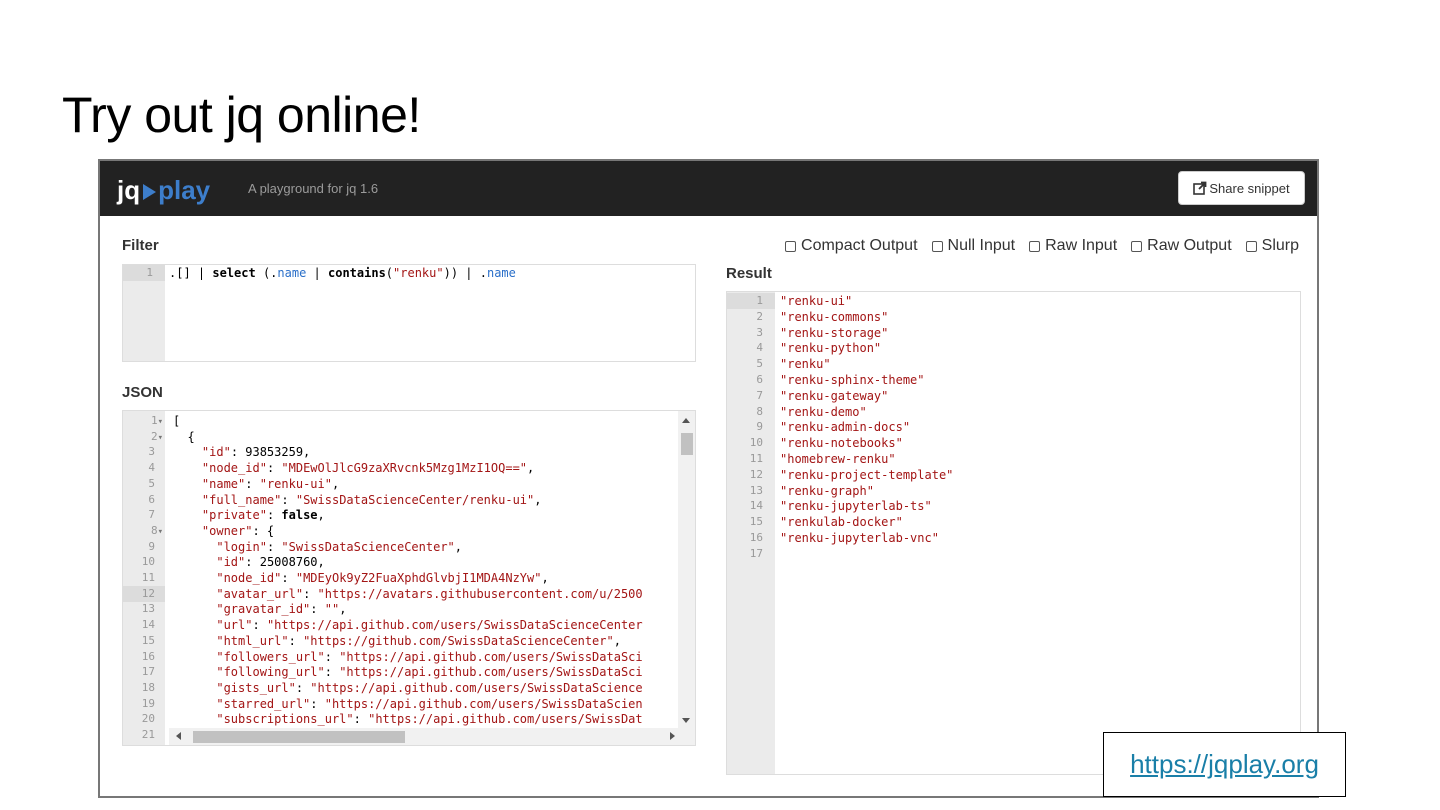 The width and height of the screenshot is (1440, 810). I want to click on option-raw-input: Raw Input, so click(1073, 246).